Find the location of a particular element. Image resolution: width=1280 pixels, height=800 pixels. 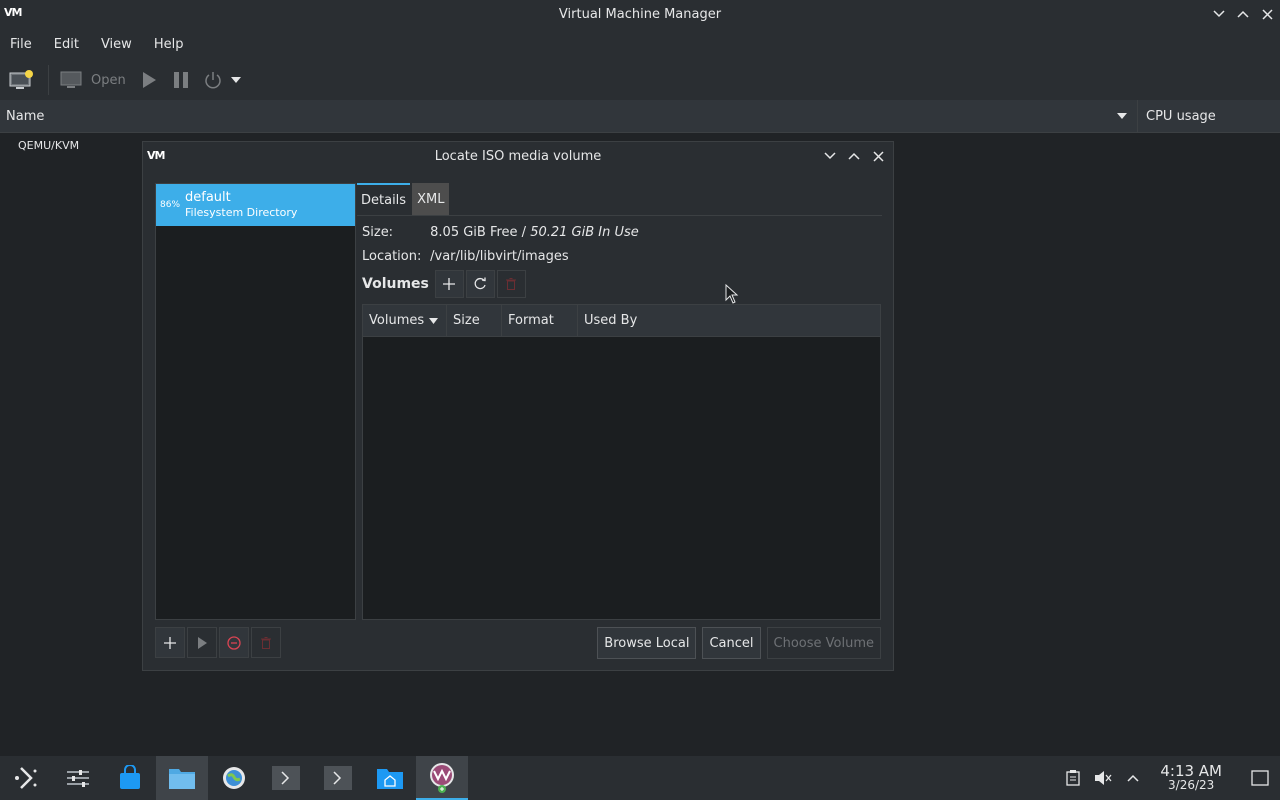

system-tray: 4:13 AM 3/26/23 is located at coordinates (1169, 778).